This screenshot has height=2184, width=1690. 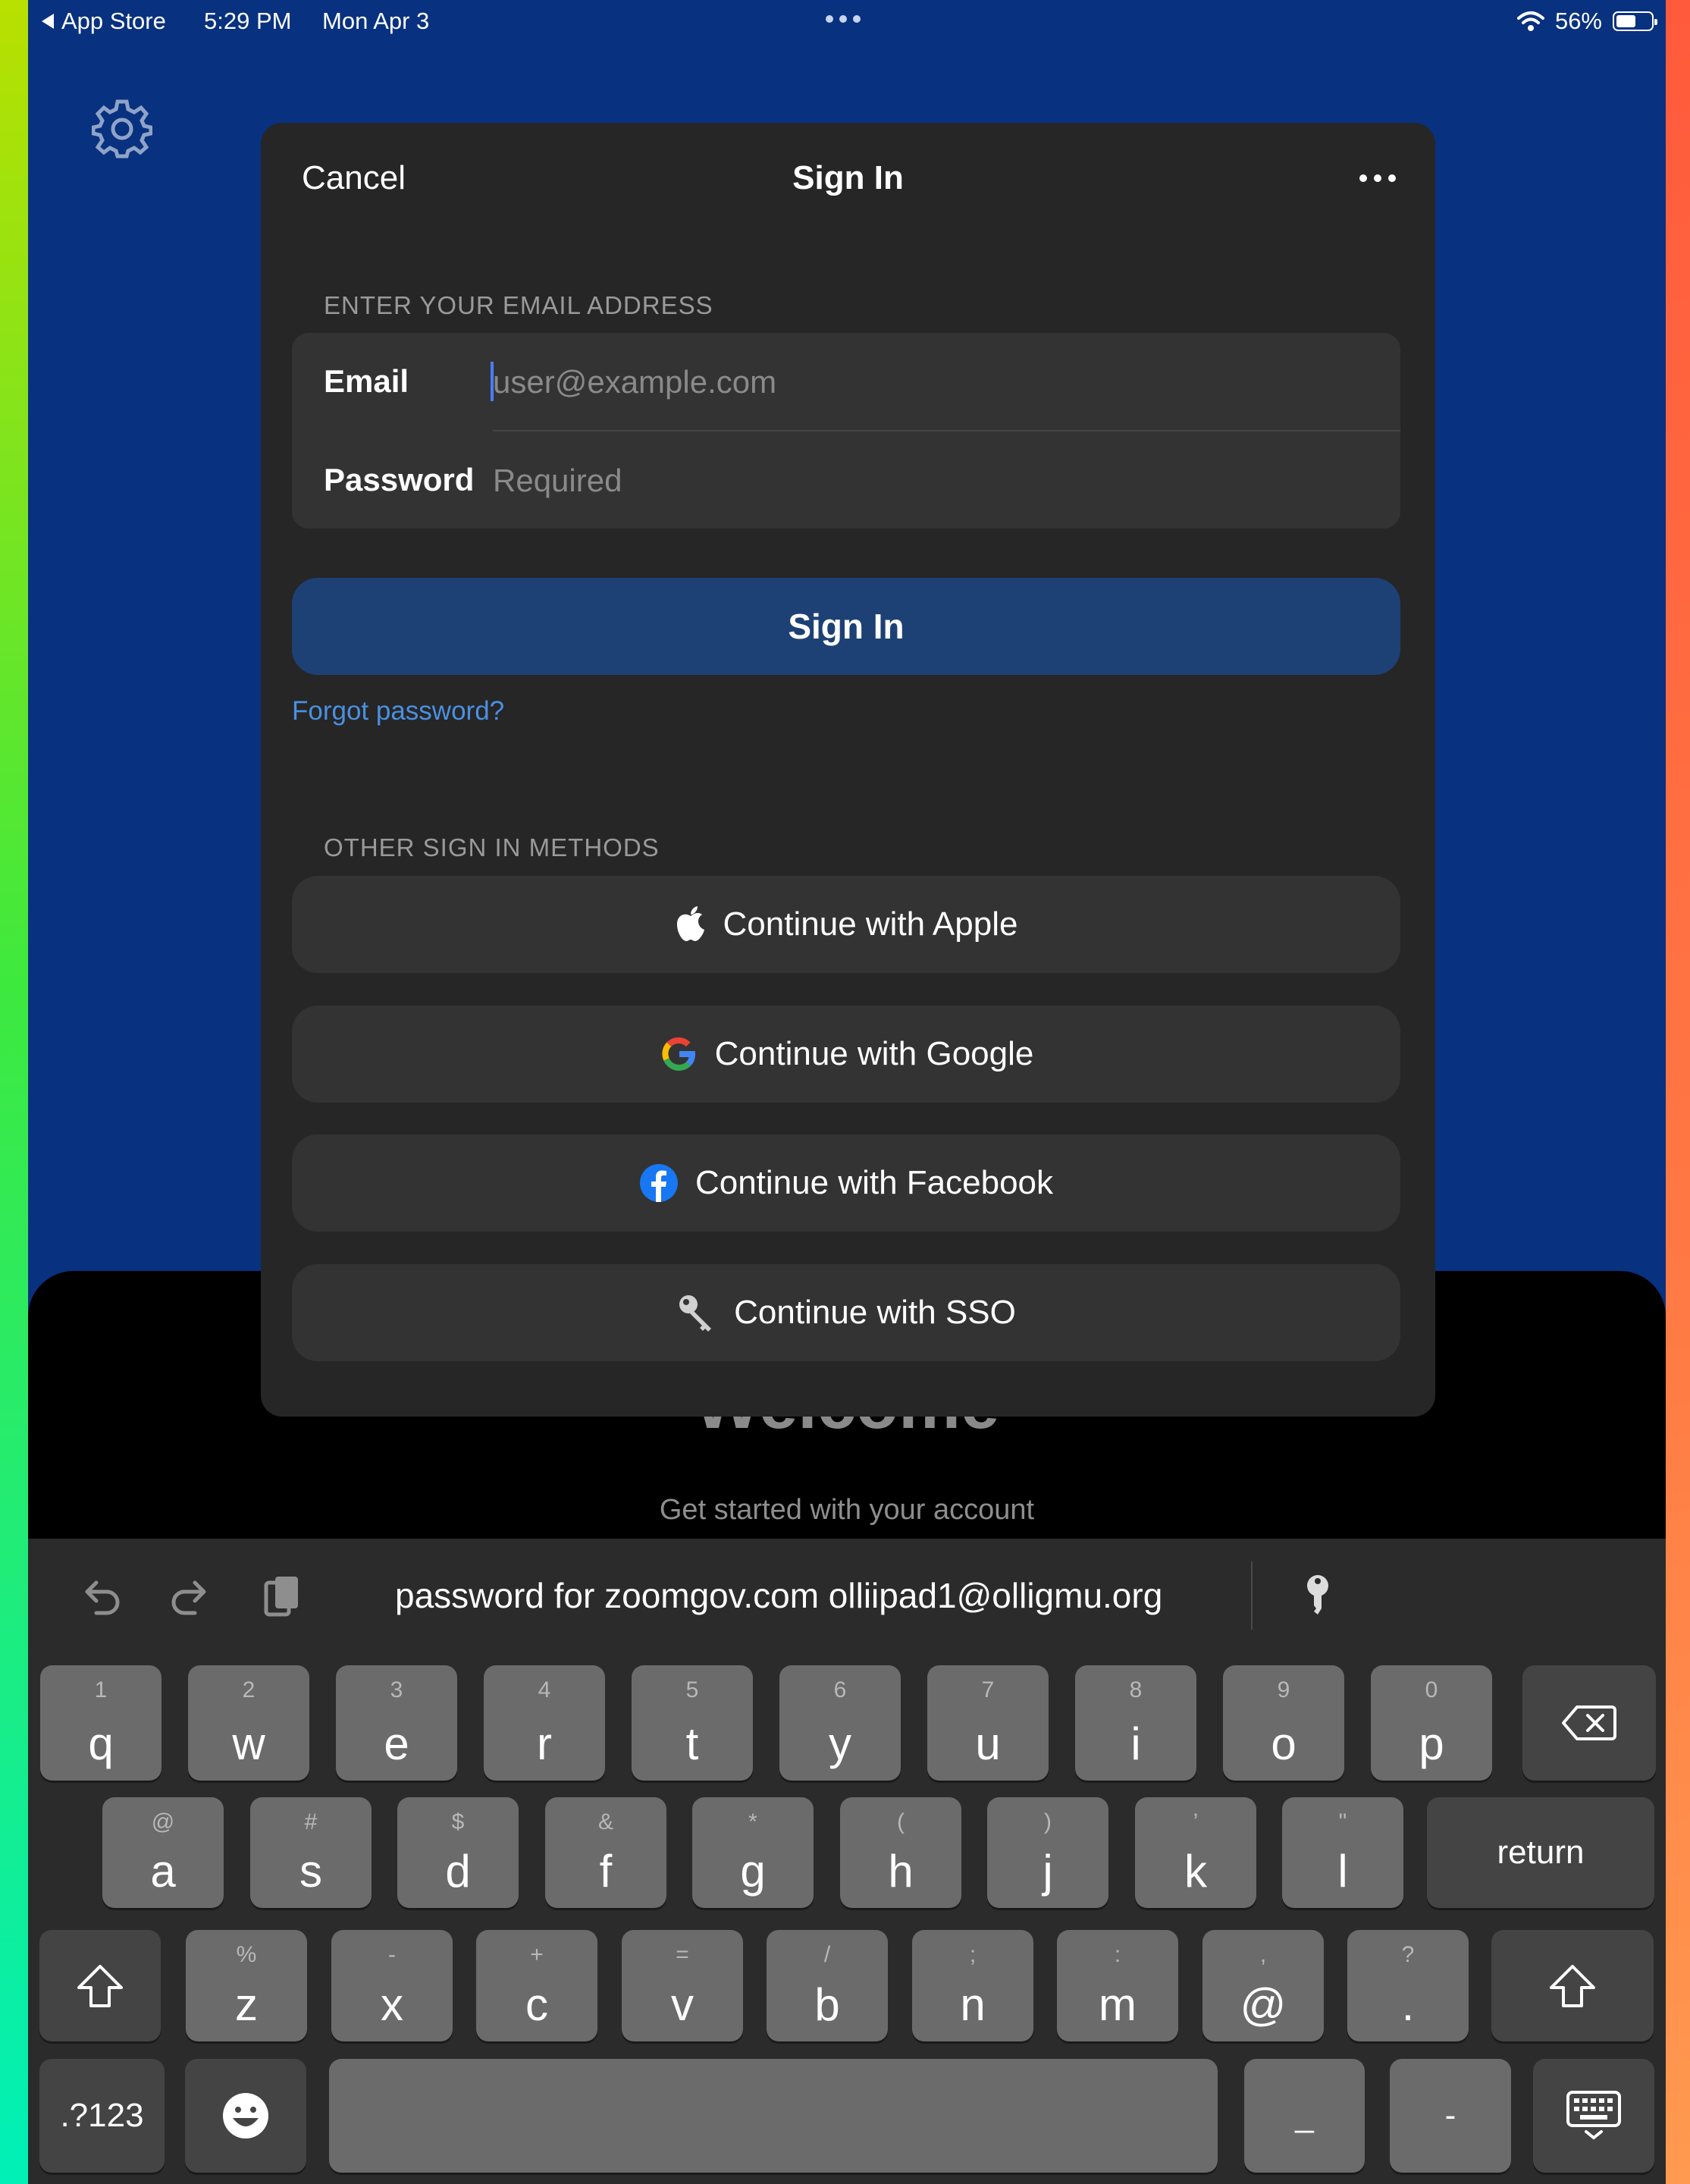 What do you see at coordinates (400, 479) in the screenshot?
I see `password-label: Password` at bounding box center [400, 479].